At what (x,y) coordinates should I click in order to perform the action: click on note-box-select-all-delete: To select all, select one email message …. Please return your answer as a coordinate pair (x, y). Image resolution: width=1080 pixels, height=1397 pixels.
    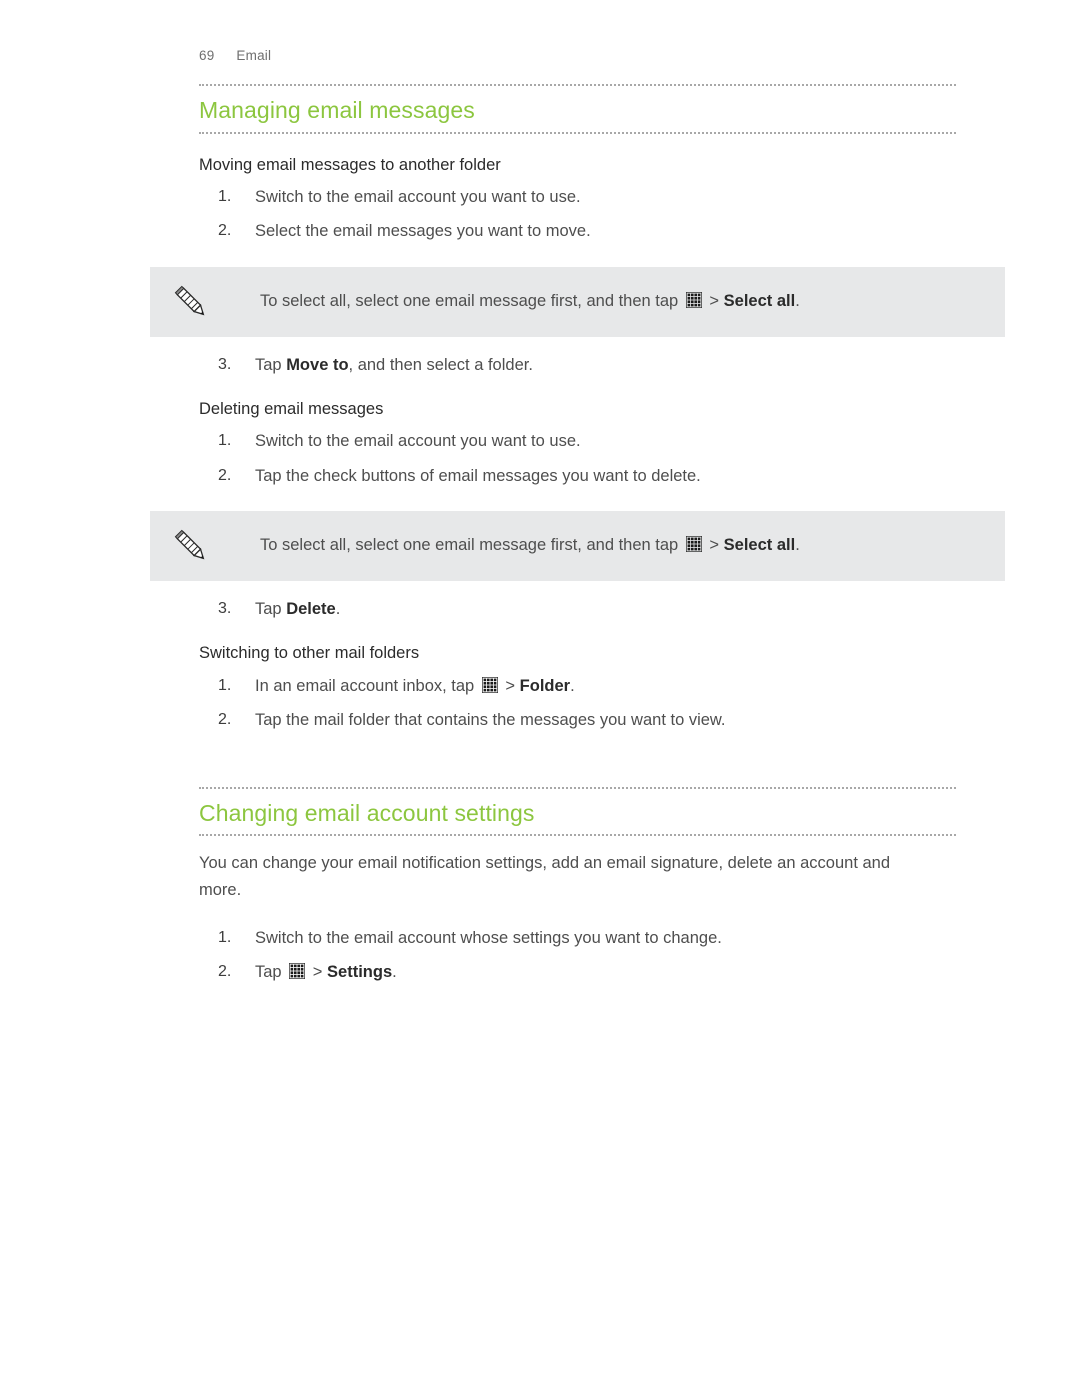
    Looking at the image, I should click on (577, 546).